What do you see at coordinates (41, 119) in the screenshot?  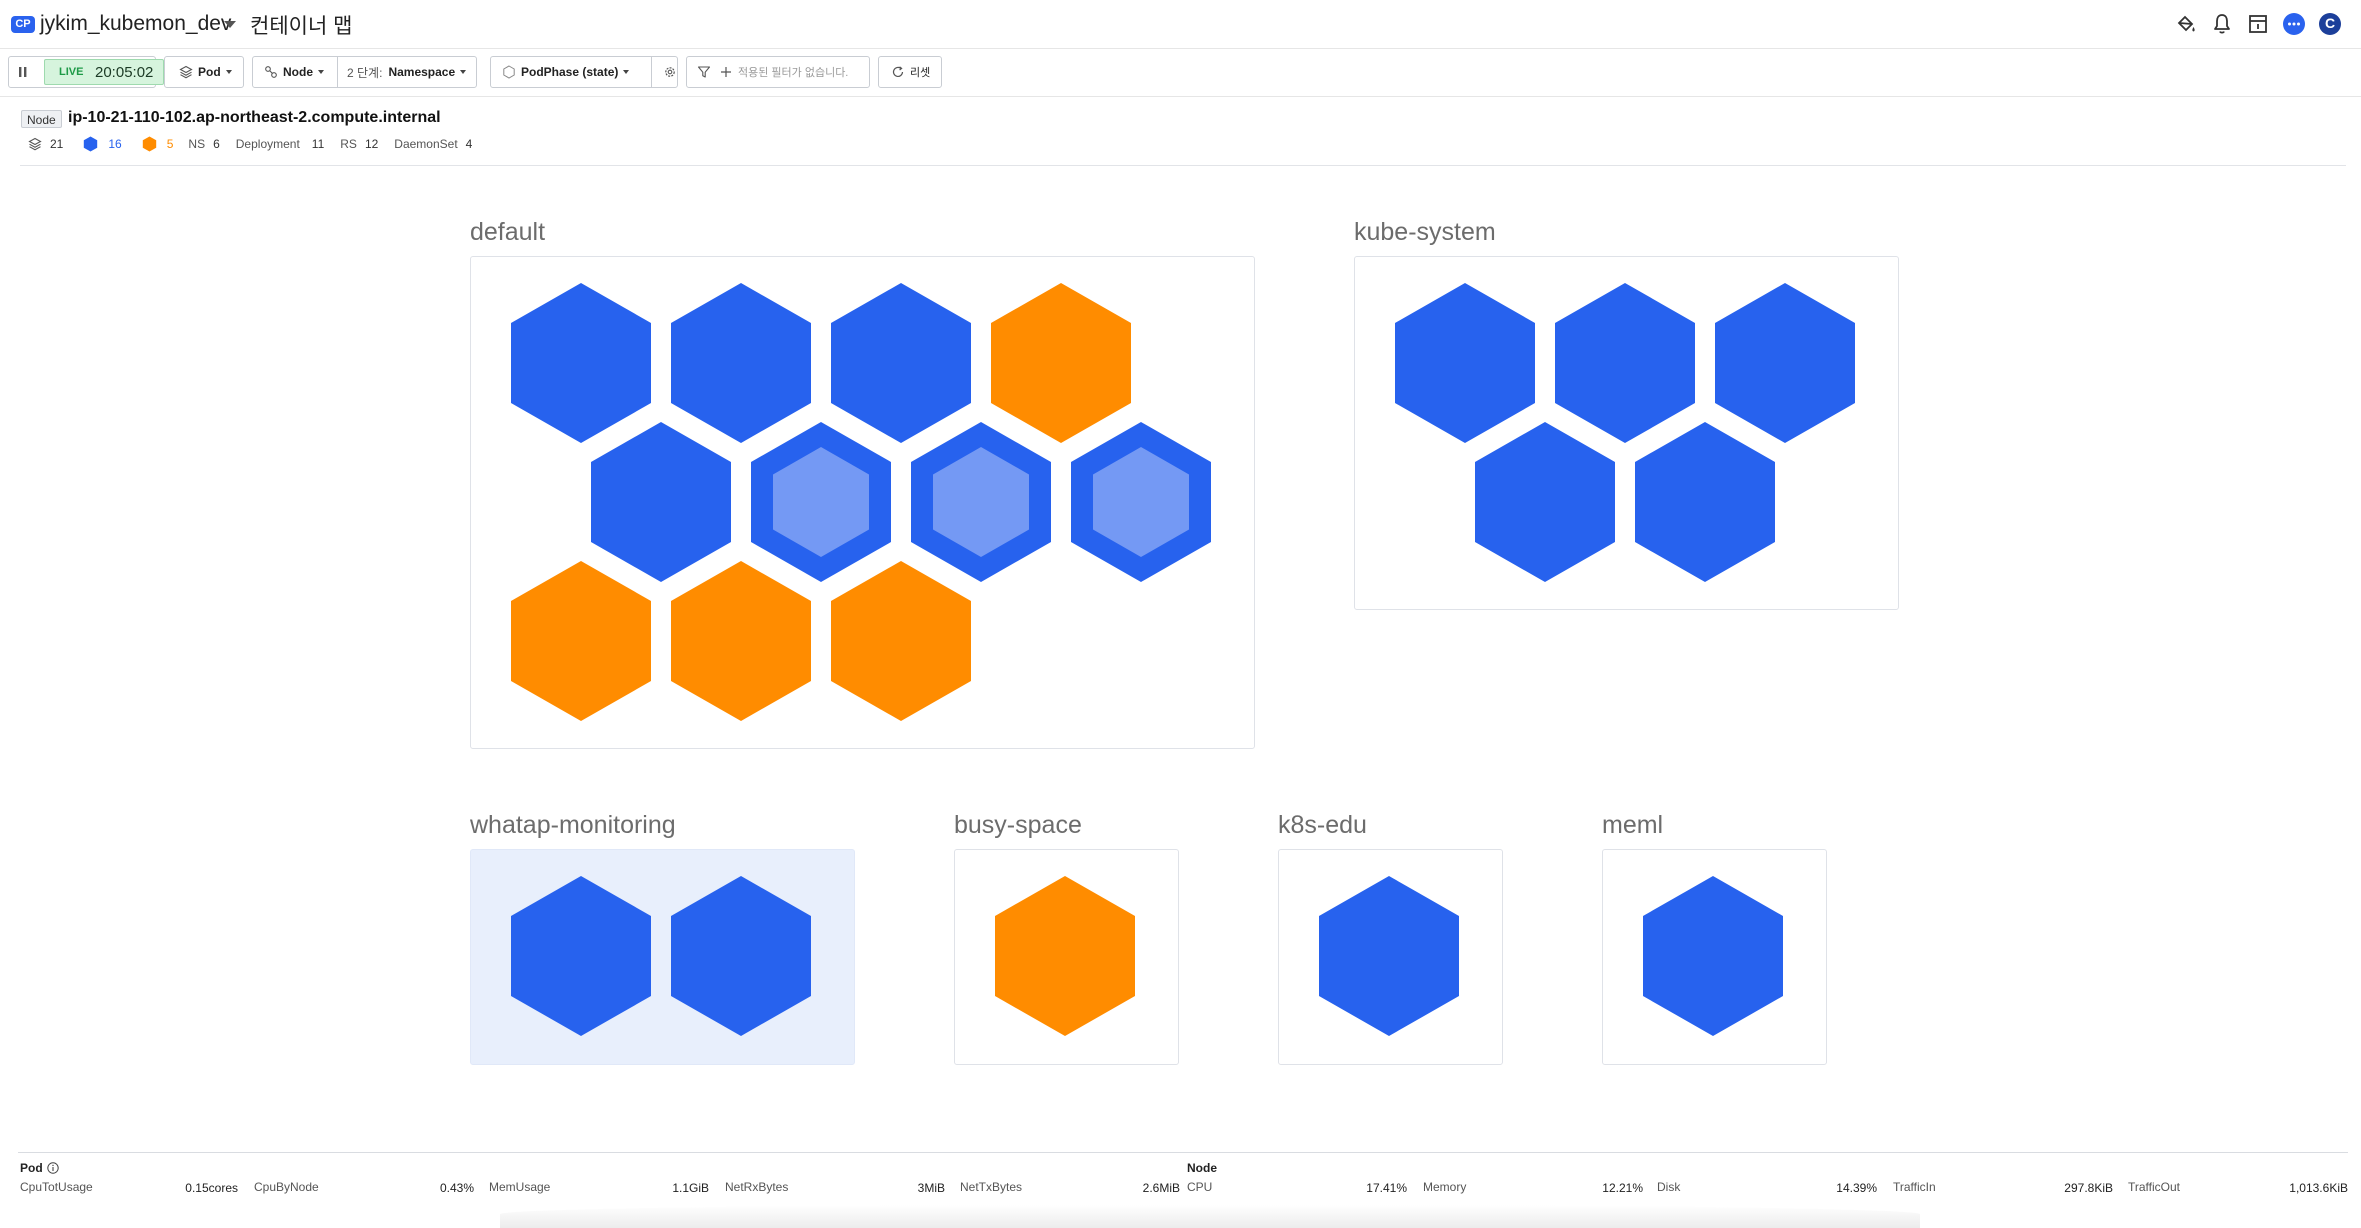 I see `node-tag: Node` at bounding box center [41, 119].